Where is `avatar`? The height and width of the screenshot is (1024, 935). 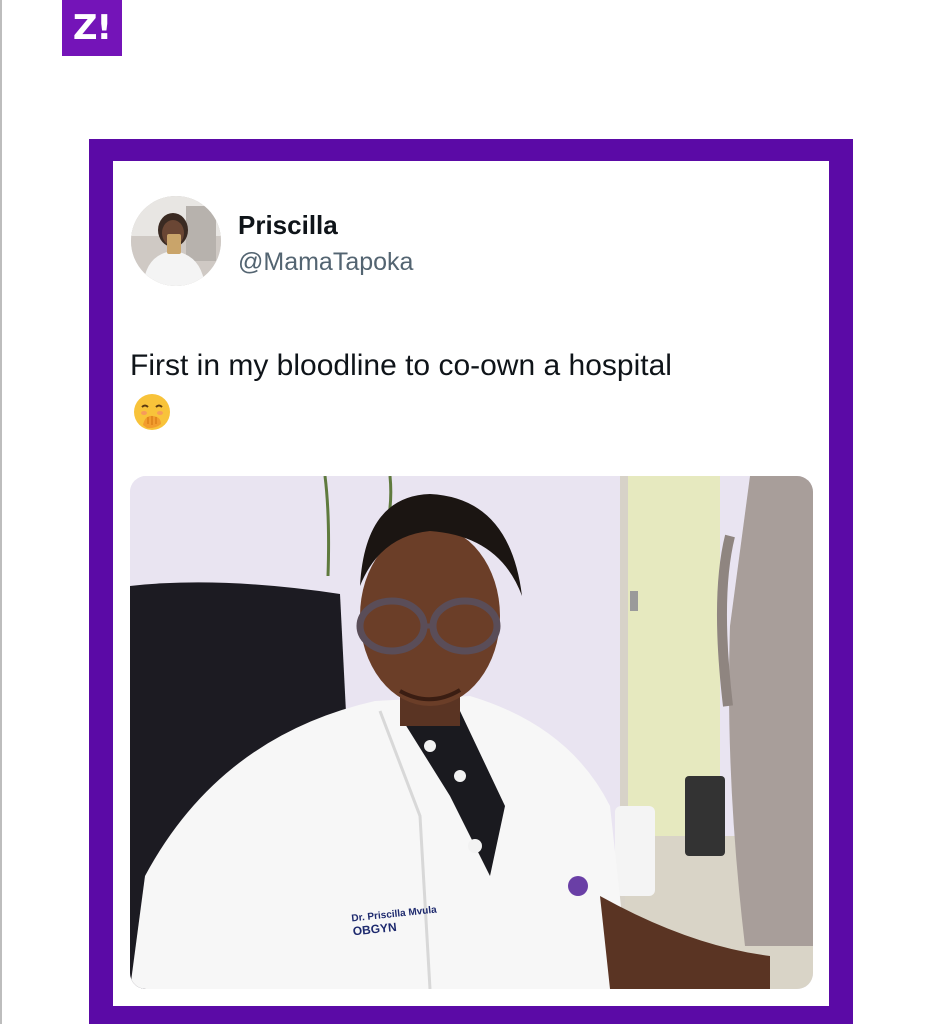 avatar is located at coordinates (176, 241).